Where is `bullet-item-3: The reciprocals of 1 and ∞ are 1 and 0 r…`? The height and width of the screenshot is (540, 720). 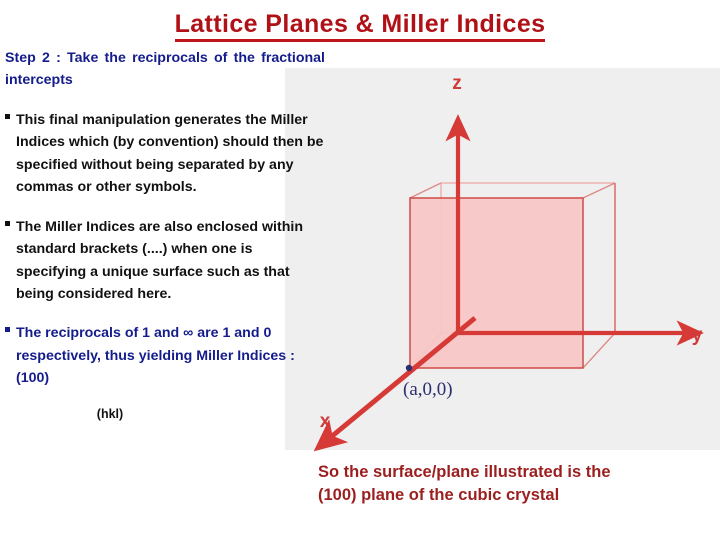 bullet-item-3: The reciprocals of 1 and ∞ are 1 and 0 r… is located at coordinates (165, 355).